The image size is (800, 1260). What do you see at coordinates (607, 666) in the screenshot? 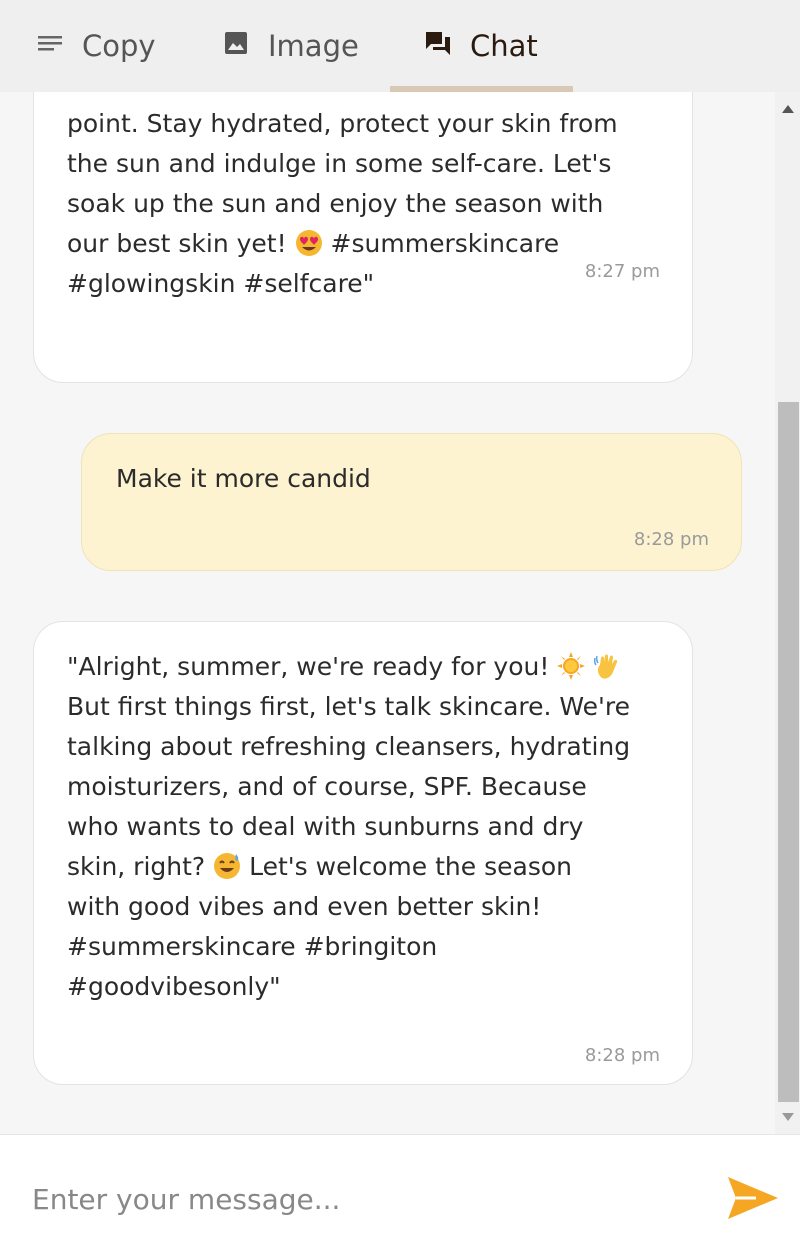
I see `waving-hand-emoji` at bounding box center [607, 666].